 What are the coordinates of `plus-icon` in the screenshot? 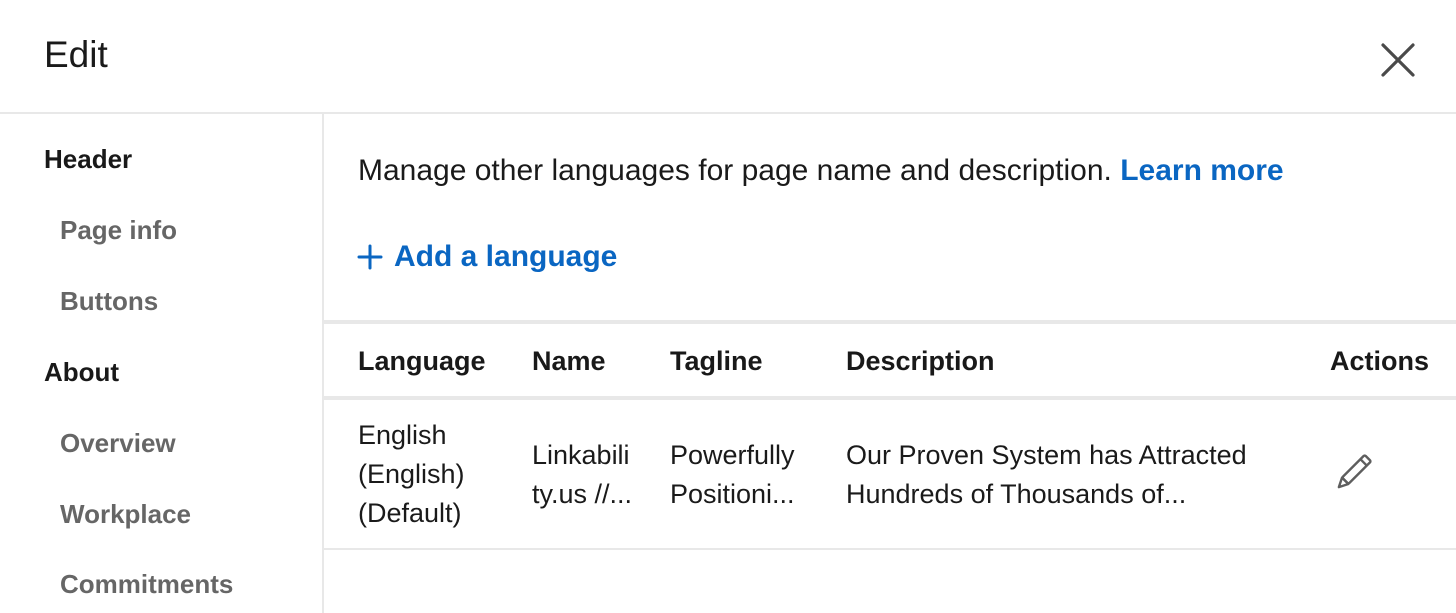 It's located at (370, 257).